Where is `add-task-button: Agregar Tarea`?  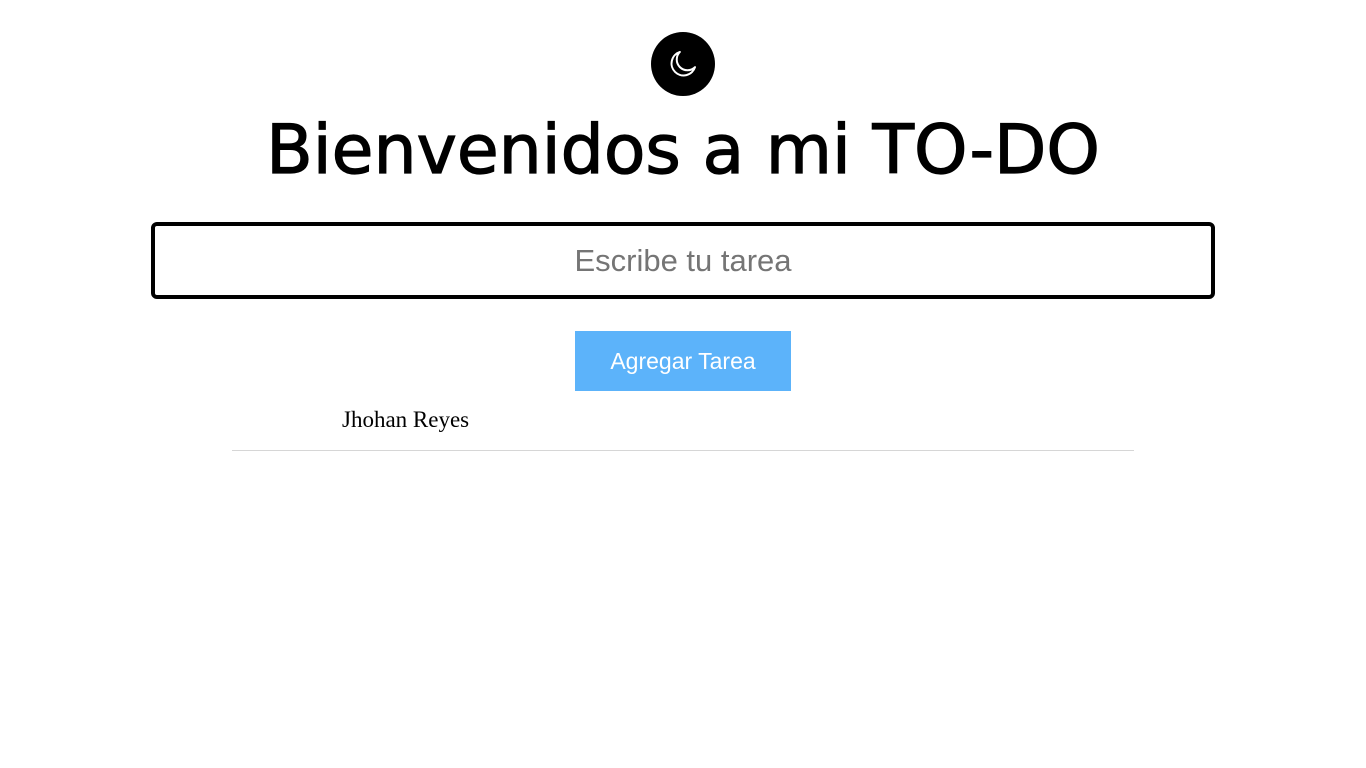
add-task-button: Agregar Tarea is located at coordinates (683, 361).